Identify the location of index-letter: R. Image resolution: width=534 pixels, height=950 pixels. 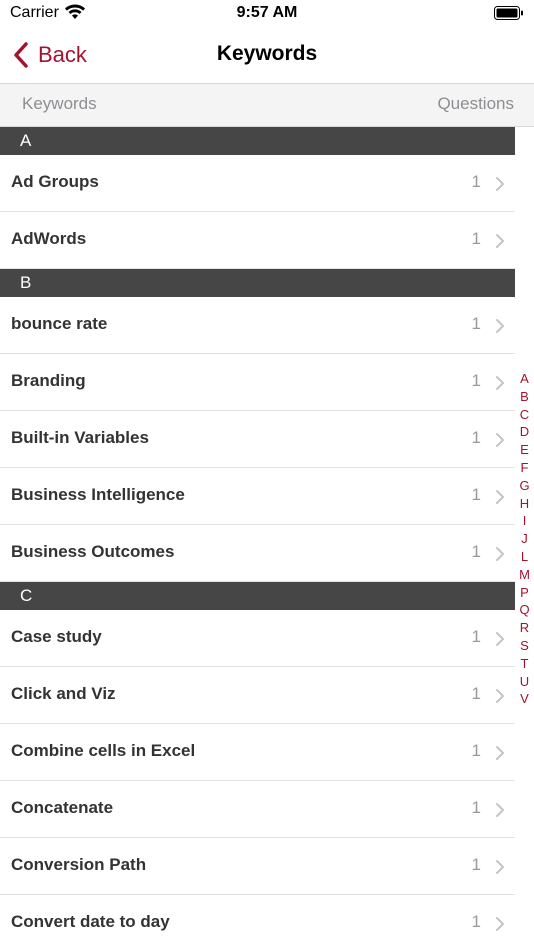
(524, 628).